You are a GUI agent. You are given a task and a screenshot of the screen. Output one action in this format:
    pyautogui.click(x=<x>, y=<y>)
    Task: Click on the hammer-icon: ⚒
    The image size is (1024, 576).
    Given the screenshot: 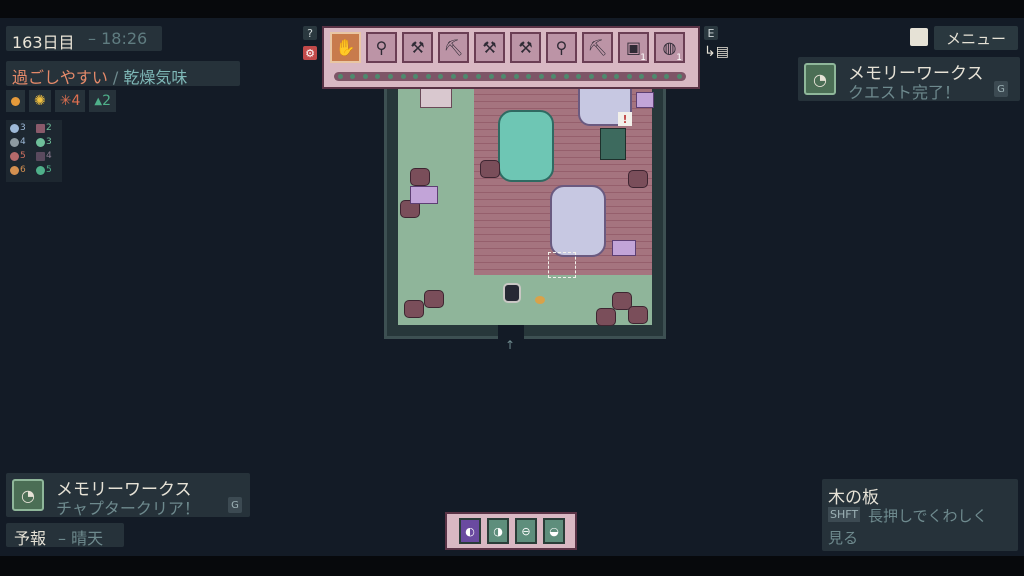 What is the action you would take?
    pyautogui.click(x=489, y=47)
    